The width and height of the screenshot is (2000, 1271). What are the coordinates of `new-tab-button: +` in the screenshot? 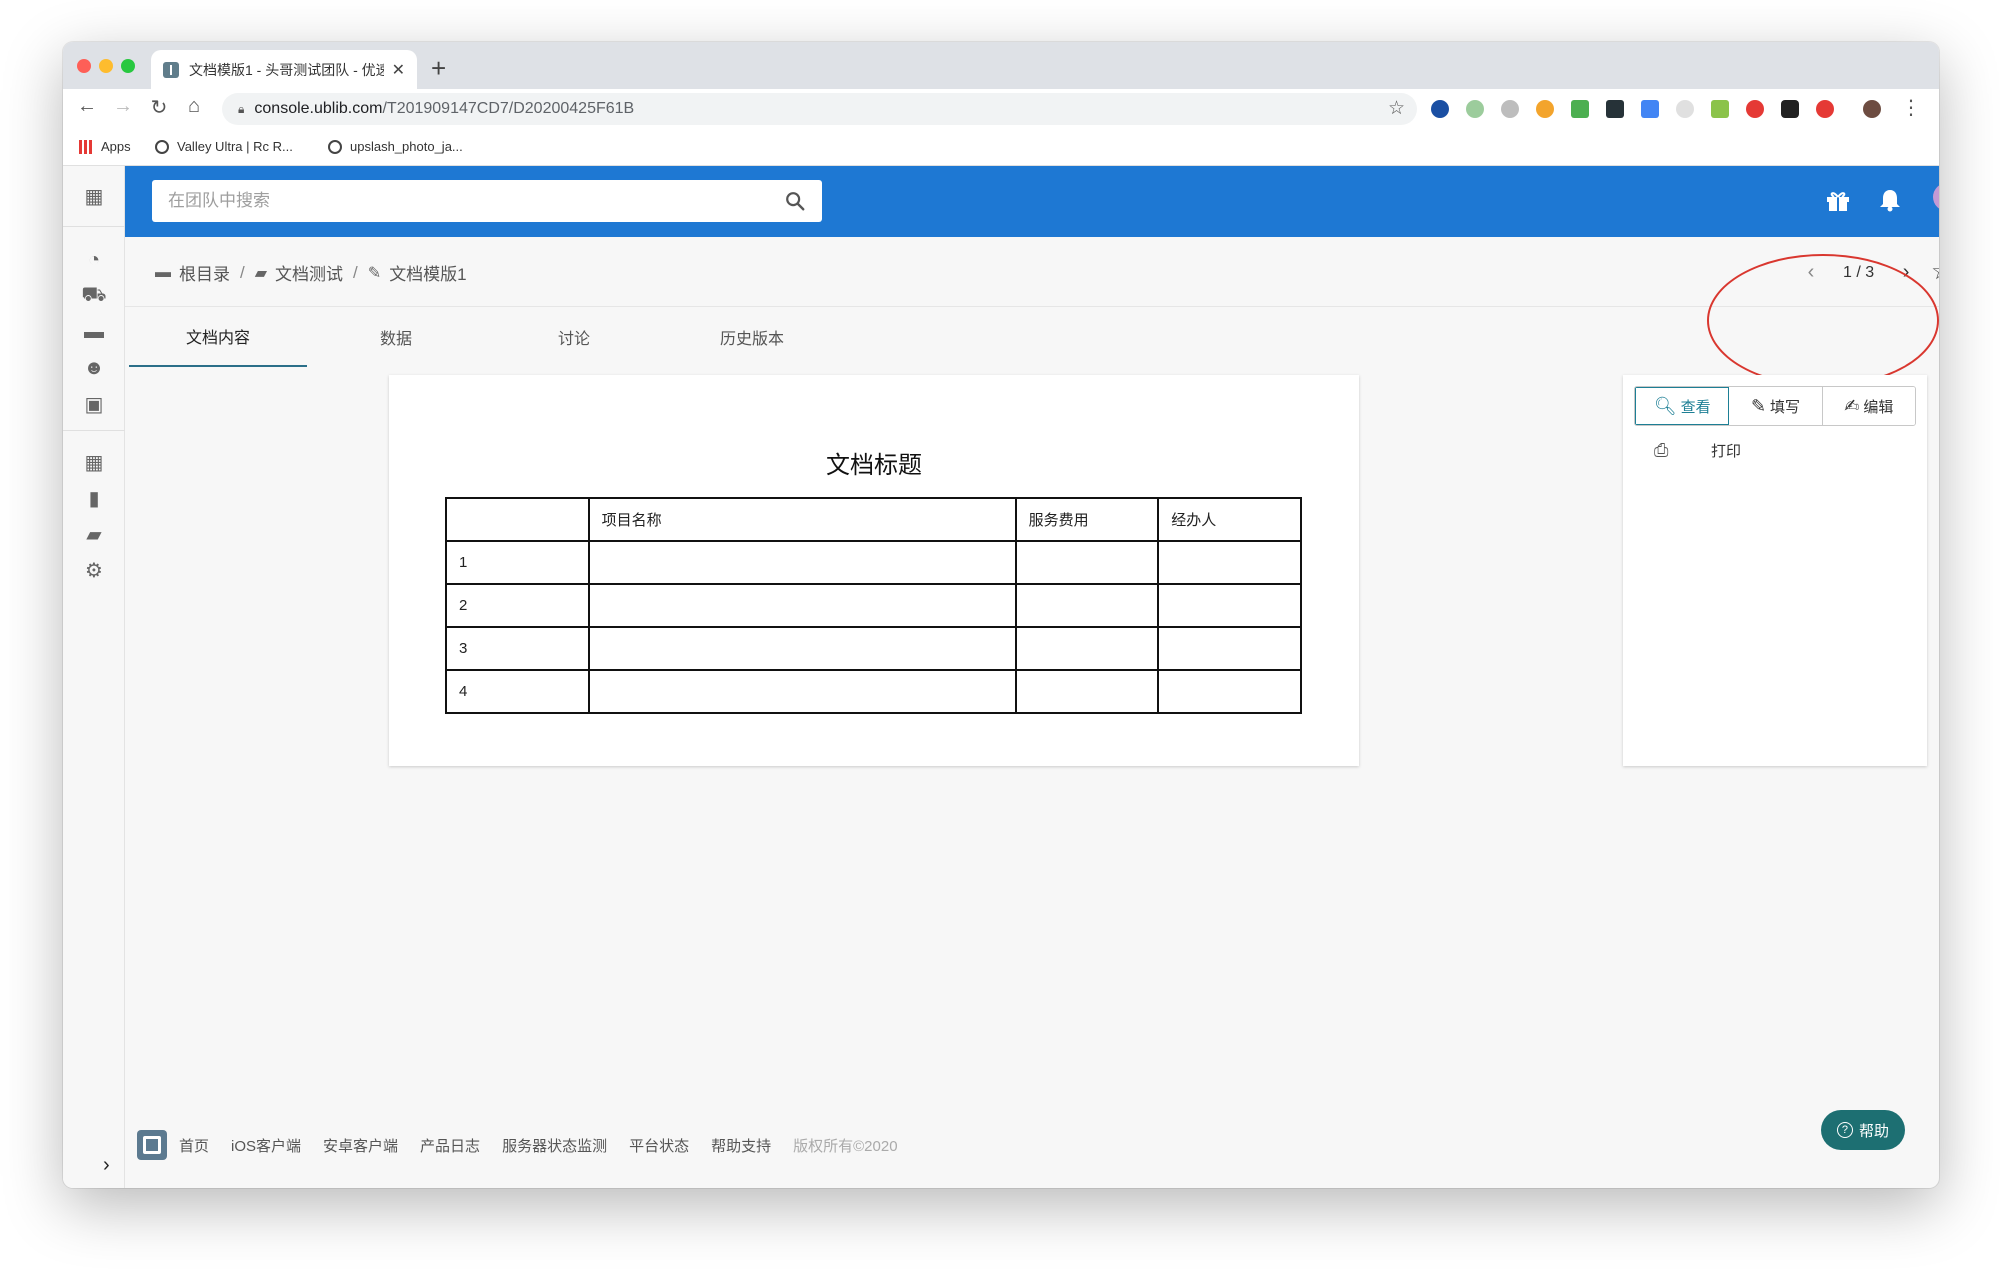 It's located at (438, 68).